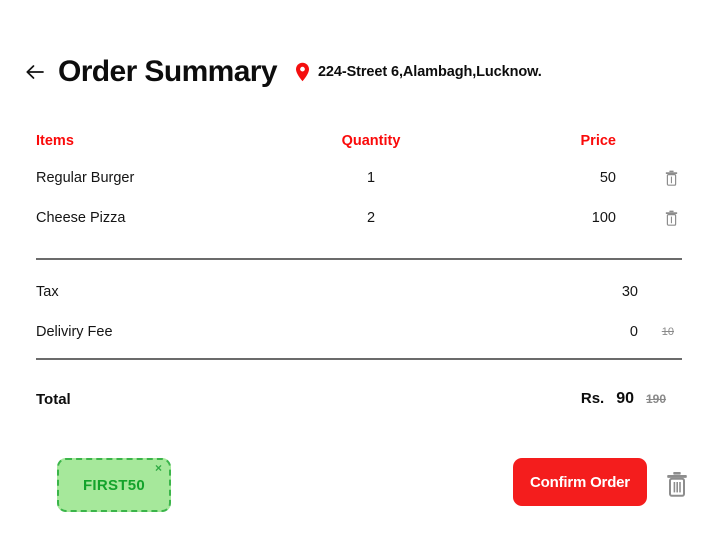 This screenshot has width=720, height=540. Describe the element at coordinates (656, 399) in the screenshot. I see `total-original-amount: 190` at that location.